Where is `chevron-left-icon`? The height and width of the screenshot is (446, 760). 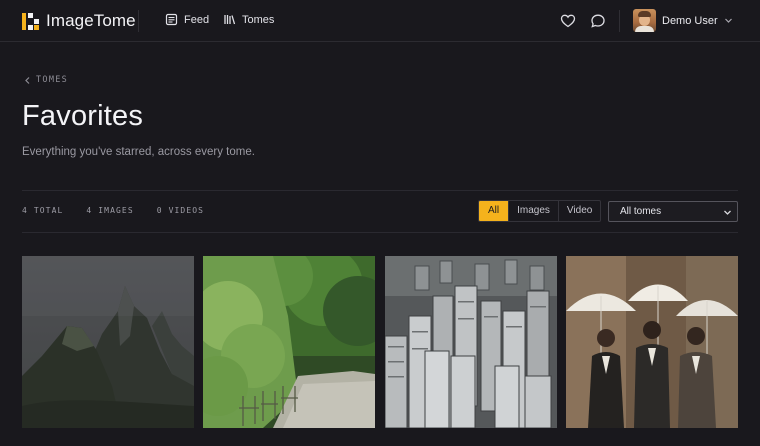 chevron-left-icon is located at coordinates (27, 80).